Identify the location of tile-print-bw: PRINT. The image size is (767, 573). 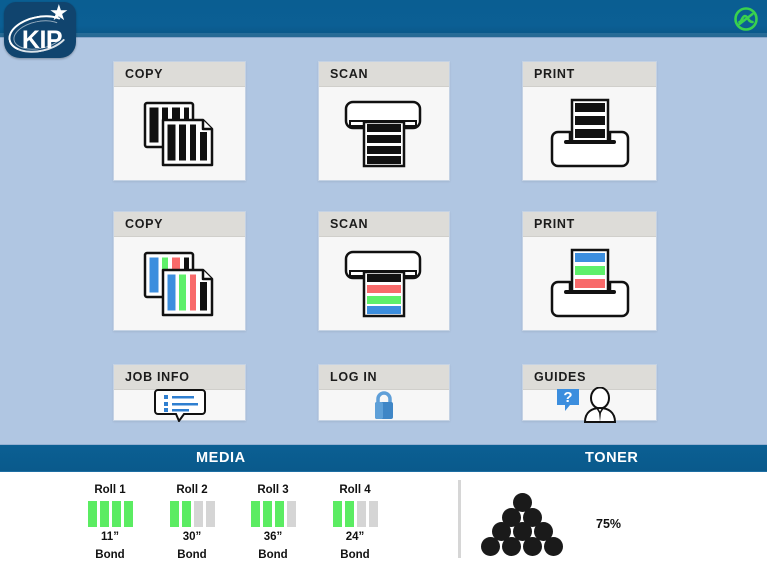
(589, 121).